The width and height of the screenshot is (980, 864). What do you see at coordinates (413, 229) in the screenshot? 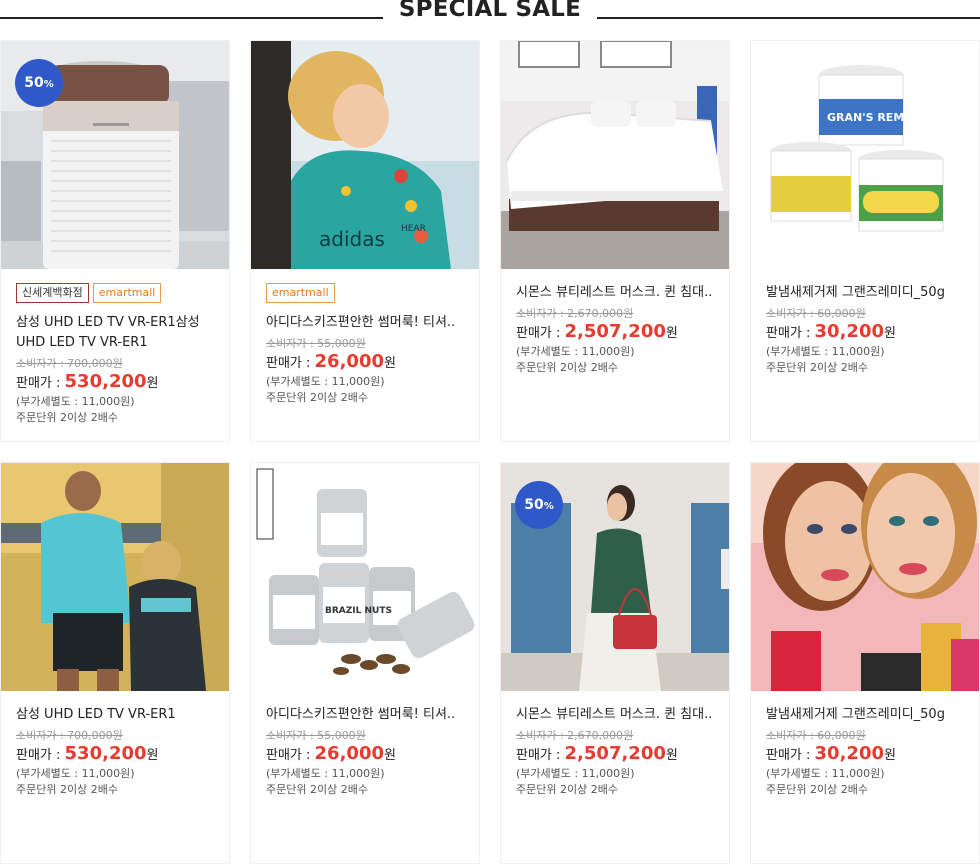
I see `shirt-print-text: HEAR` at bounding box center [413, 229].